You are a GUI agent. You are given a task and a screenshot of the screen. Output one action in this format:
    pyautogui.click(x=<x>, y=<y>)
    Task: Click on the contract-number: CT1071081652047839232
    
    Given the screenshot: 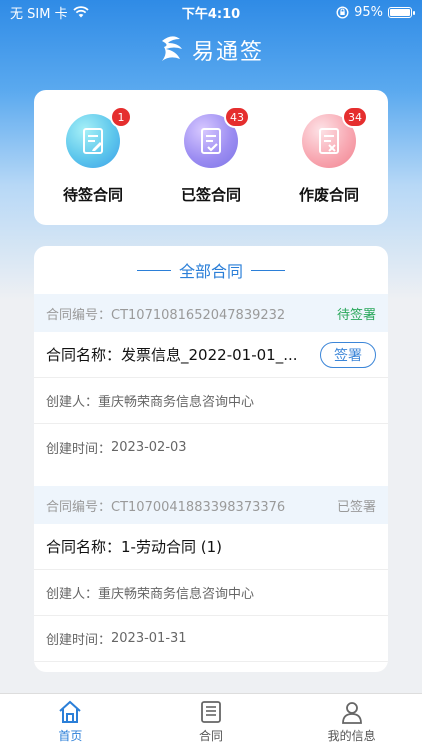 What is the action you would take?
    pyautogui.click(x=198, y=315)
    